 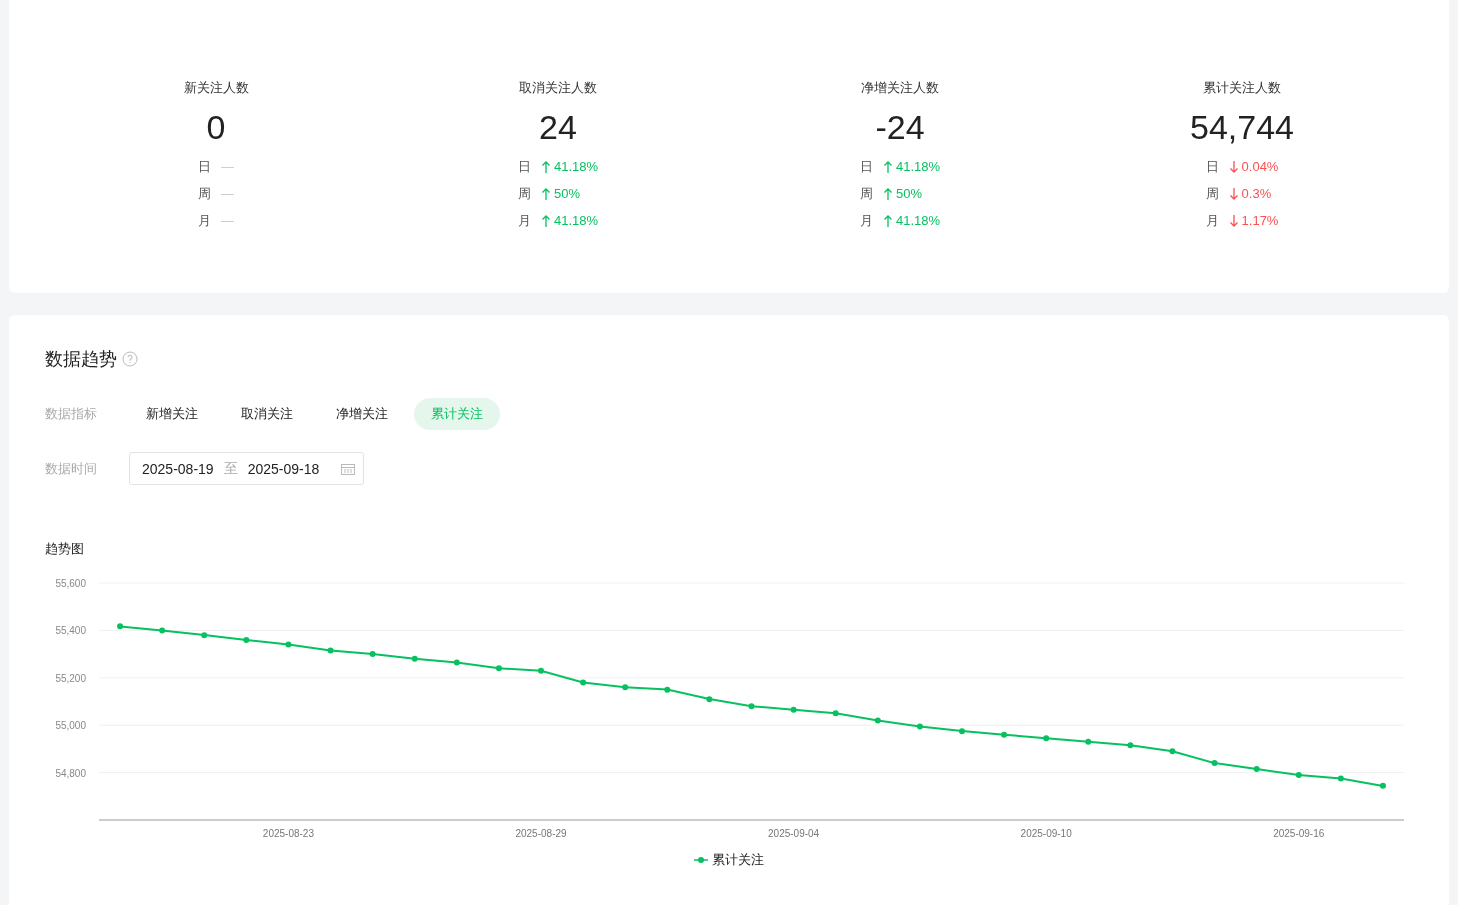 I want to click on y-axis-label: 55,000, so click(x=70, y=726).